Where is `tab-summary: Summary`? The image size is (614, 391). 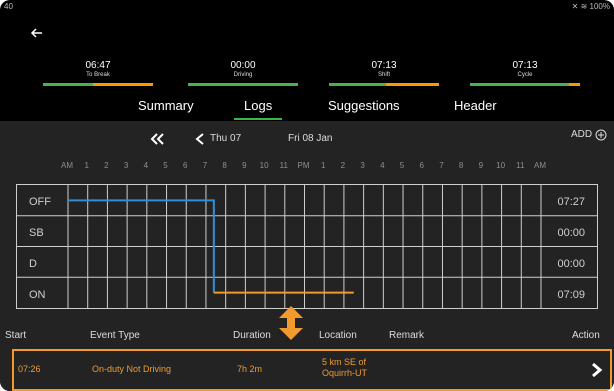
tab-summary: Summary is located at coordinates (166, 109).